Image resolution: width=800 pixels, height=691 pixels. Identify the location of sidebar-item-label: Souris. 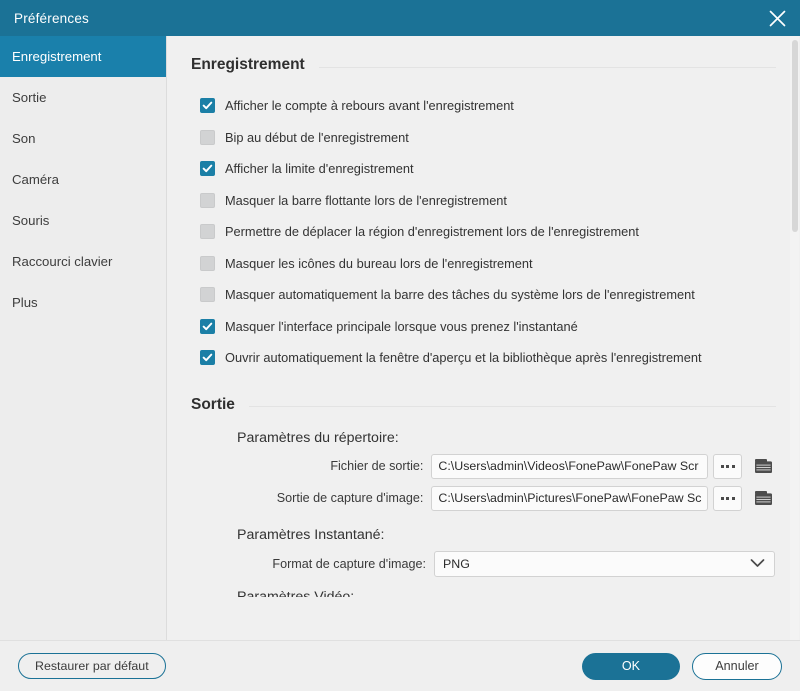
(31, 220).